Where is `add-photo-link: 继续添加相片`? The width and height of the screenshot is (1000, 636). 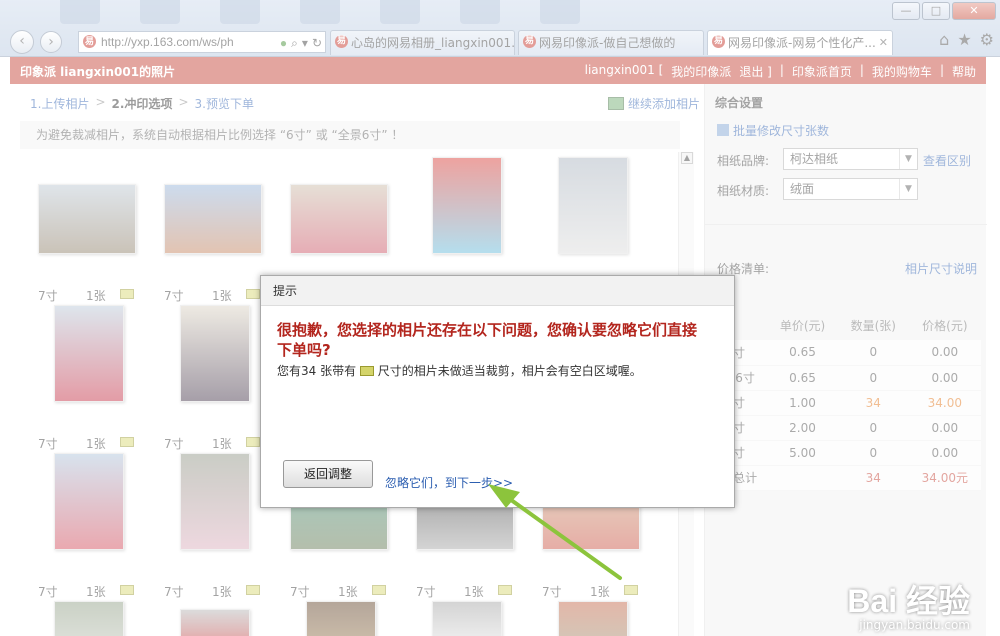 add-photo-link: 继续添加相片 is located at coordinates (653, 103).